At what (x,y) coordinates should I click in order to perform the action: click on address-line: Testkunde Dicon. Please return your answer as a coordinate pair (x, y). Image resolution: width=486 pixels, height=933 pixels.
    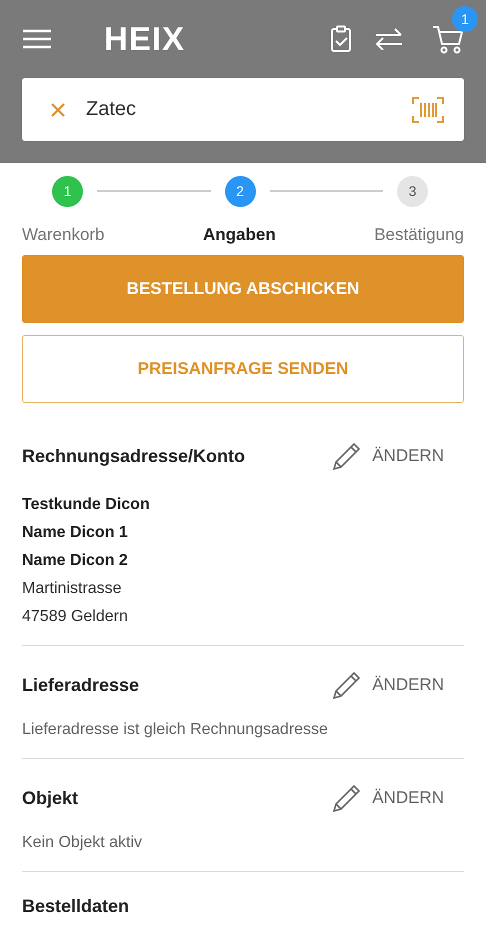
    Looking at the image, I should click on (86, 505).